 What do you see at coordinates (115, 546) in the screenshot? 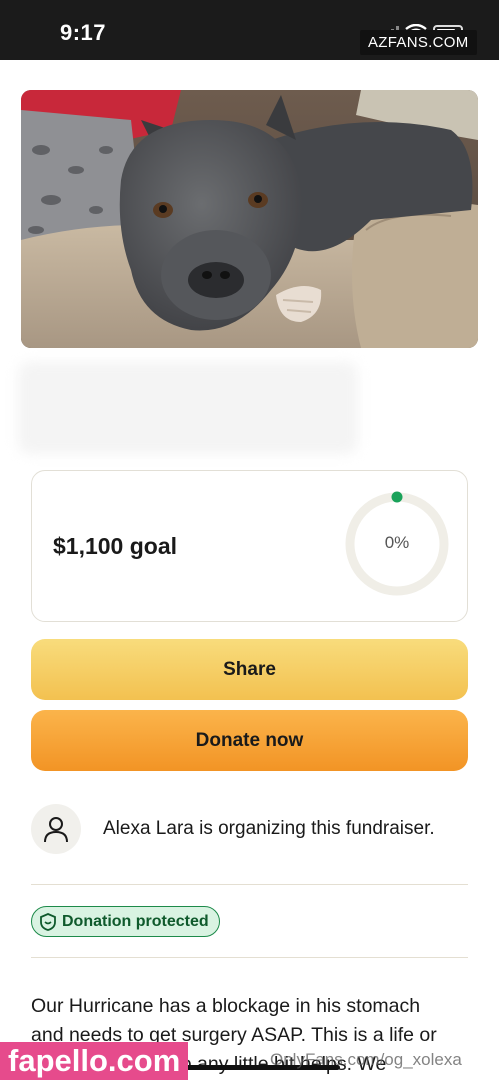
I see `goal-amount: $1,100 goal` at bounding box center [115, 546].